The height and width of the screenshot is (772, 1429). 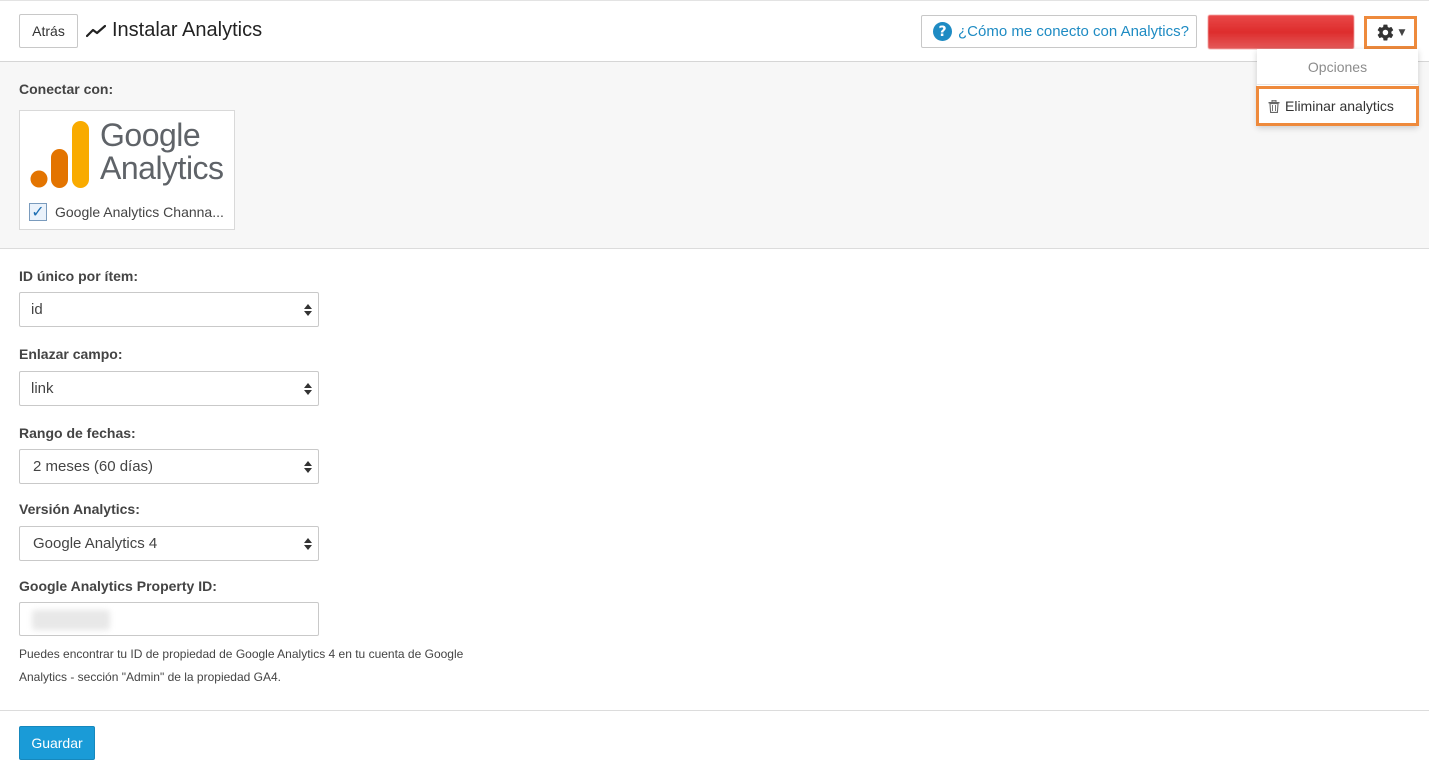 What do you see at coordinates (169, 543) in the screenshot?
I see `version-select: Google Analytics 4` at bounding box center [169, 543].